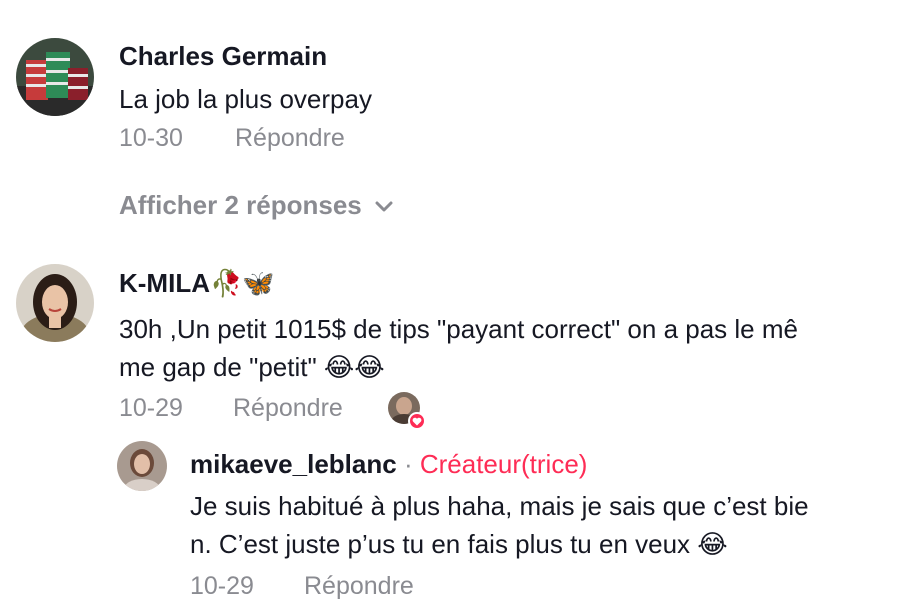  What do you see at coordinates (252, 367) in the screenshot?
I see `comment-text-line: me gap de "petit" 😂😂` at bounding box center [252, 367].